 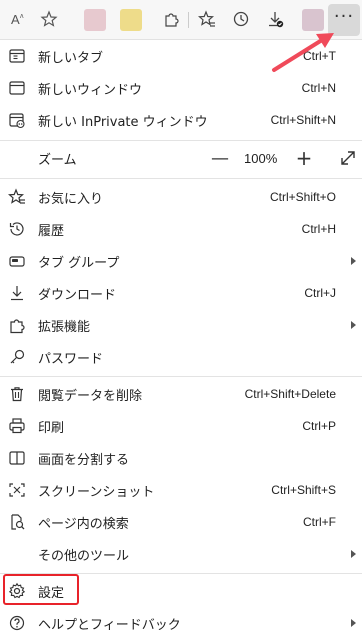 I want to click on menu-item-split-screen: 画面を分割する, so click(x=181, y=458).